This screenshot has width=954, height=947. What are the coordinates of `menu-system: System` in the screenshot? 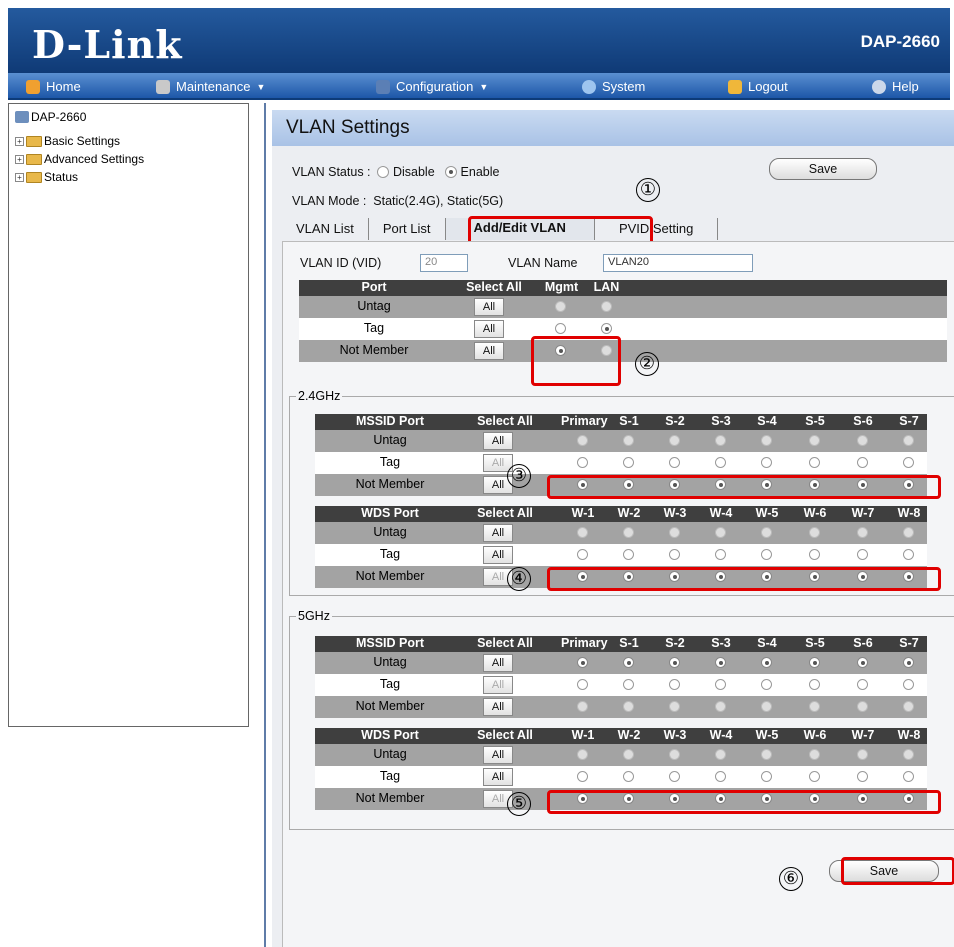 It's located at (613, 86).